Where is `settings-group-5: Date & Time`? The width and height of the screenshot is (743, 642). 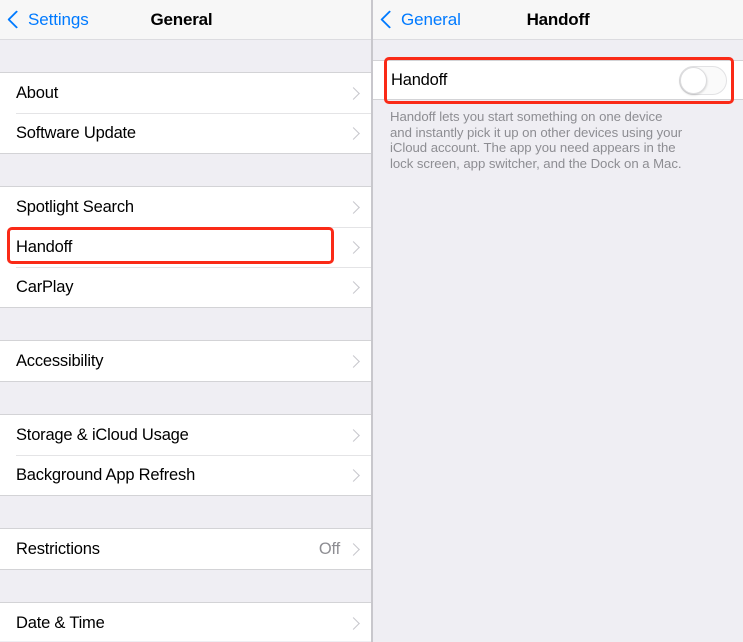 settings-group-5: Date & Time is located at coordinates (185, 621).